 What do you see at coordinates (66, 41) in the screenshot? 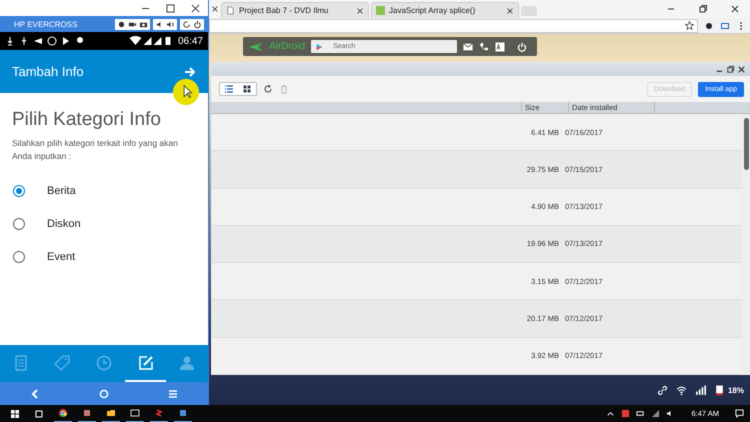
I see `flag-icon` at bounding box center [66, 41].